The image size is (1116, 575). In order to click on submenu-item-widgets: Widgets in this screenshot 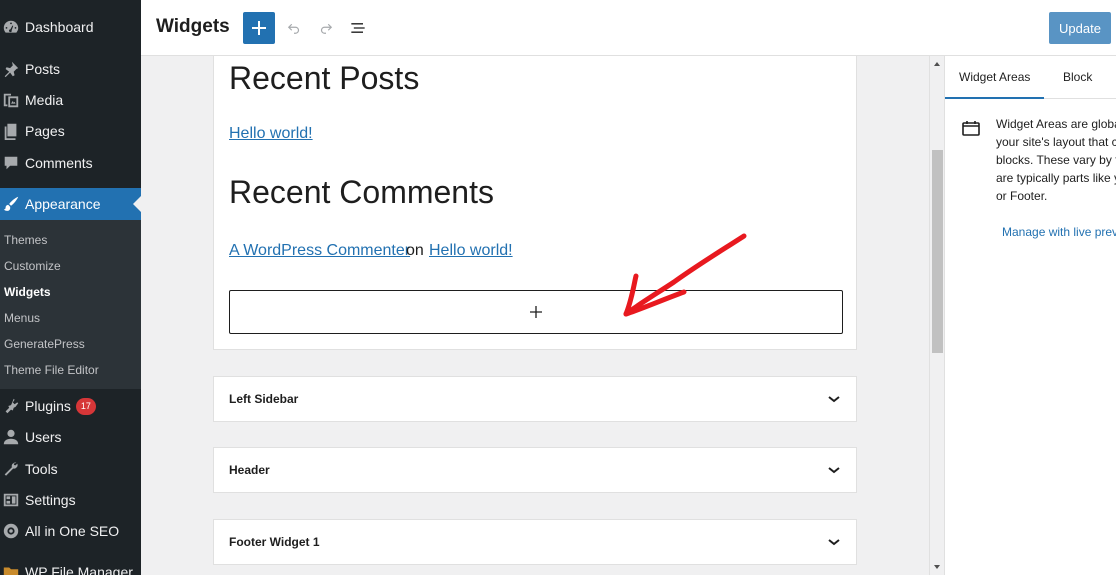, I will do `click(27, 292)`.